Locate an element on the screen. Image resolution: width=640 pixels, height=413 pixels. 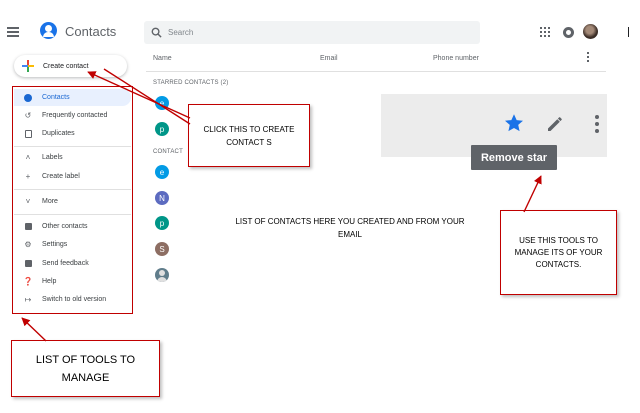
contact-photo-avatar is located at coordinates (162, 275).